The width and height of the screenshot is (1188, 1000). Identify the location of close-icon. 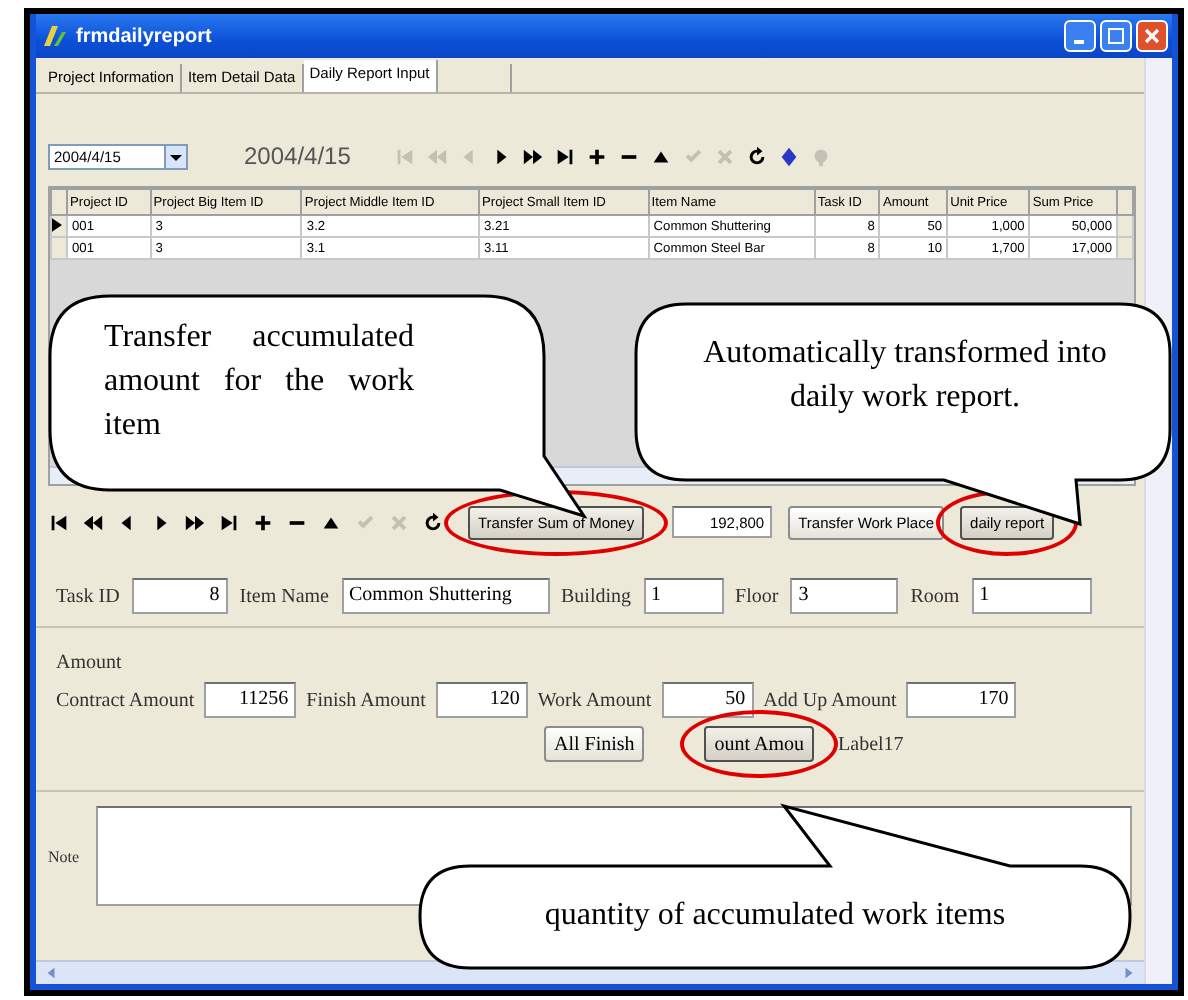
(1152, 36).